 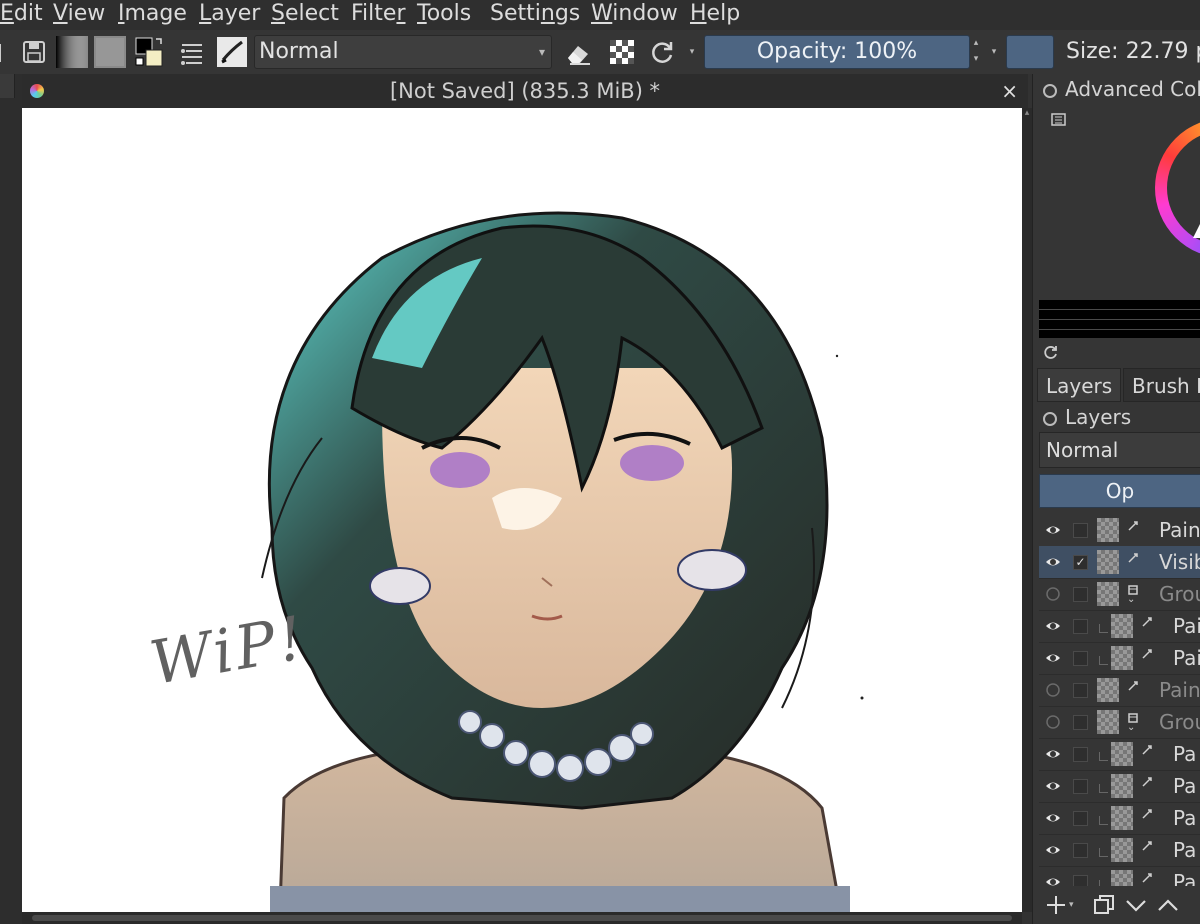 What do you see at coordinates (192, 52) in the screenshot?
I see `brush-settings-icon` at bounding box center [192, 52].